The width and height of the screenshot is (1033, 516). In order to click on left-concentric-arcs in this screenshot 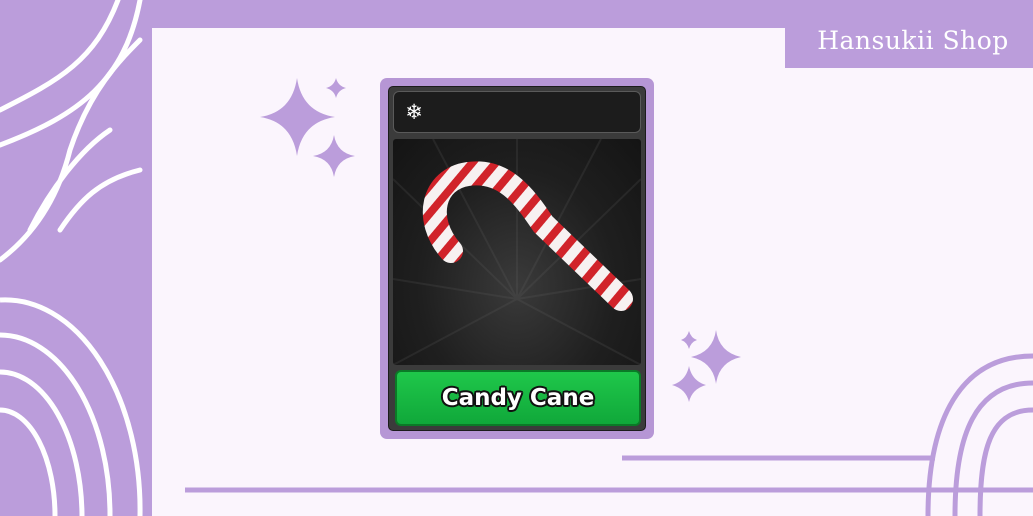, I will do `click(71, 406)`.